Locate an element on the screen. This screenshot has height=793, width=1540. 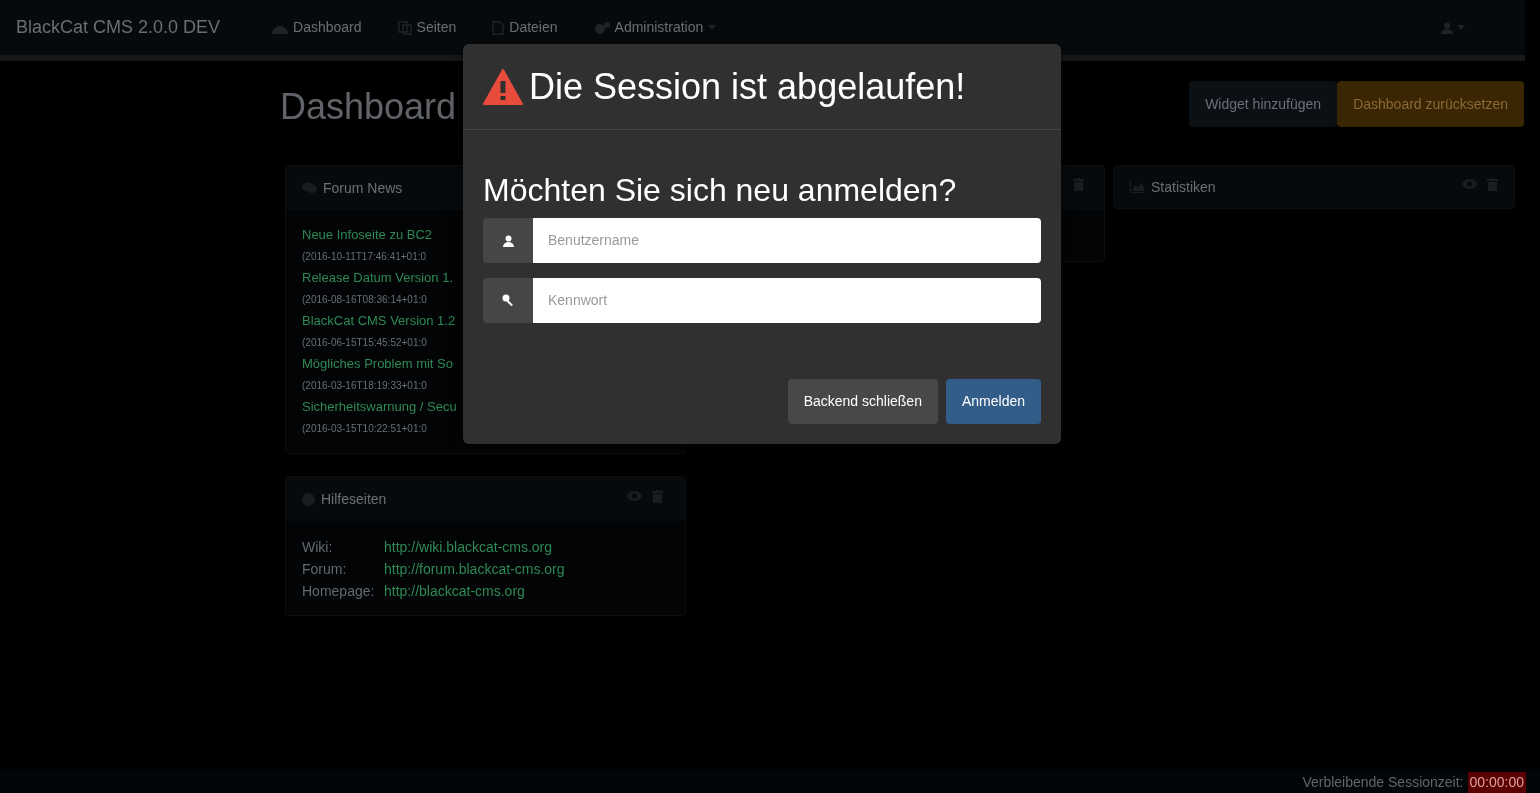
news-link: BlackCat CMS Version 1.2 is located at coordinates (379, 321).